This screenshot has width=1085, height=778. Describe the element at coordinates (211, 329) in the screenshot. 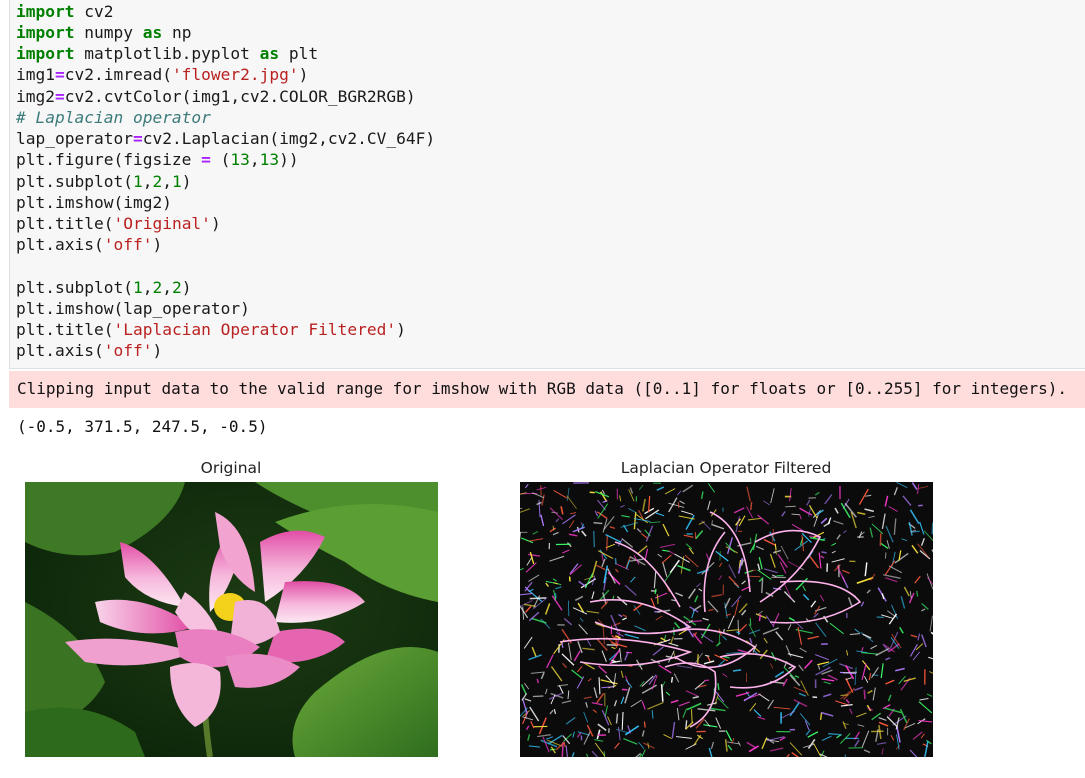

I see `code-line: plt.title('Laplacian Operator Filtered')` at that location.